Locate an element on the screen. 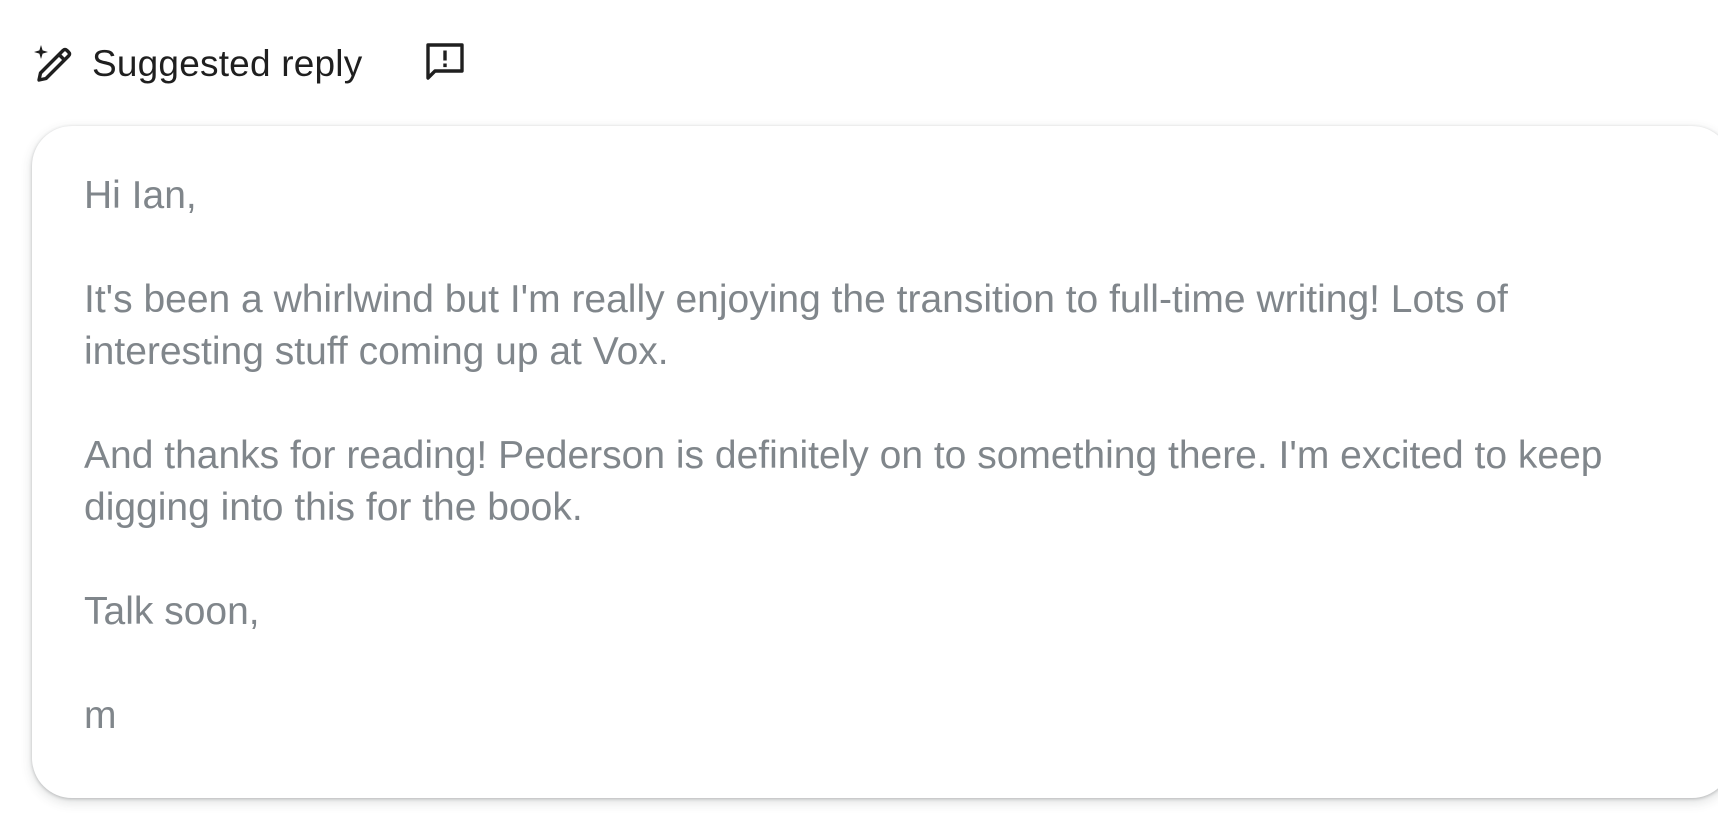  magic-pen-icon is located at coordinates (54, 64).